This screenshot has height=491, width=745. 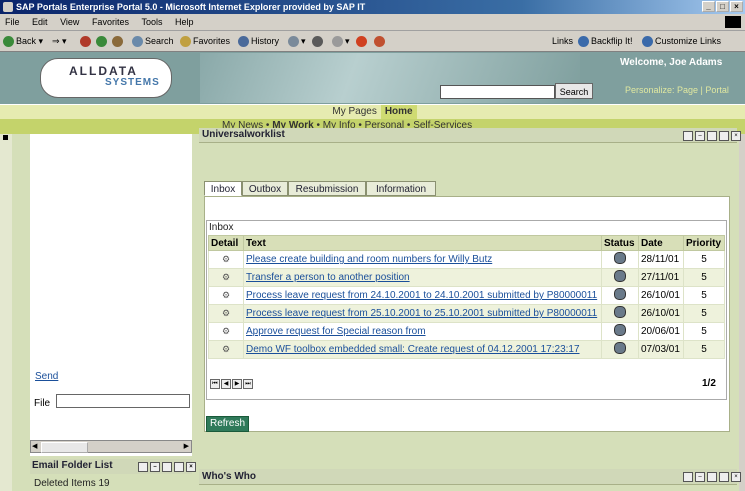 What do you see at coordinates (86, 41) in the screenshot?
I see `stop-icon` at bounding box center [86, 41].